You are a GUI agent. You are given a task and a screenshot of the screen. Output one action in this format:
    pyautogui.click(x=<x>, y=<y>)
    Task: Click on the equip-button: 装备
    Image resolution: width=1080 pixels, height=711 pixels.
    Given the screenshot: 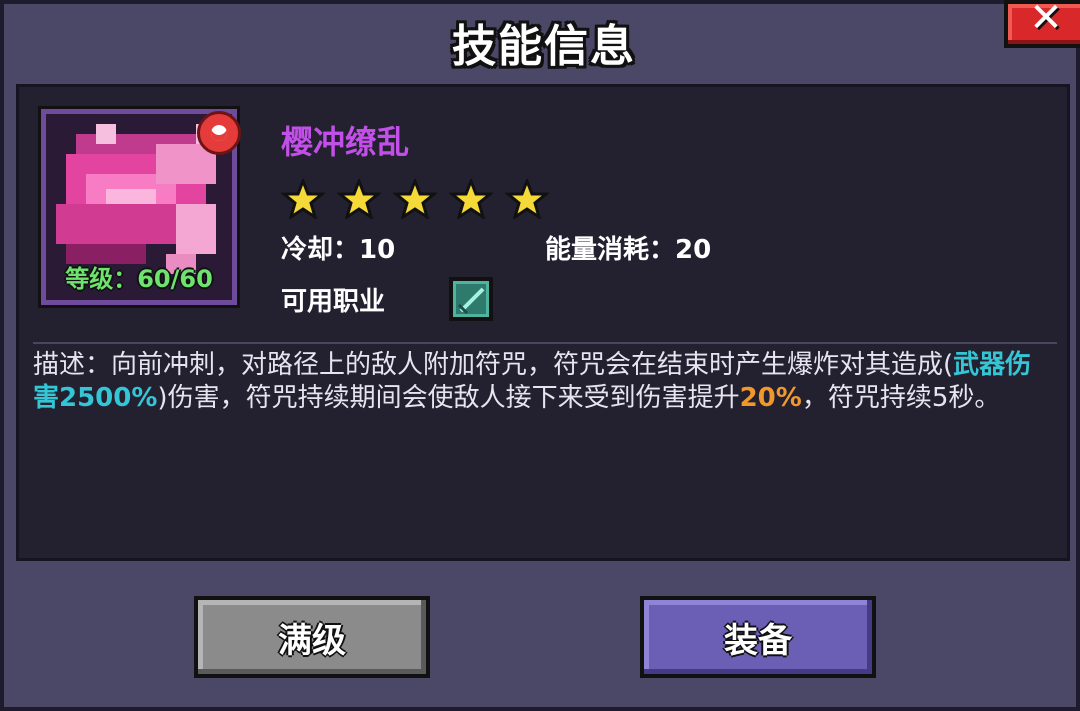 What is the action you would take?
    pyautogui.click(x=758, y=637)
    